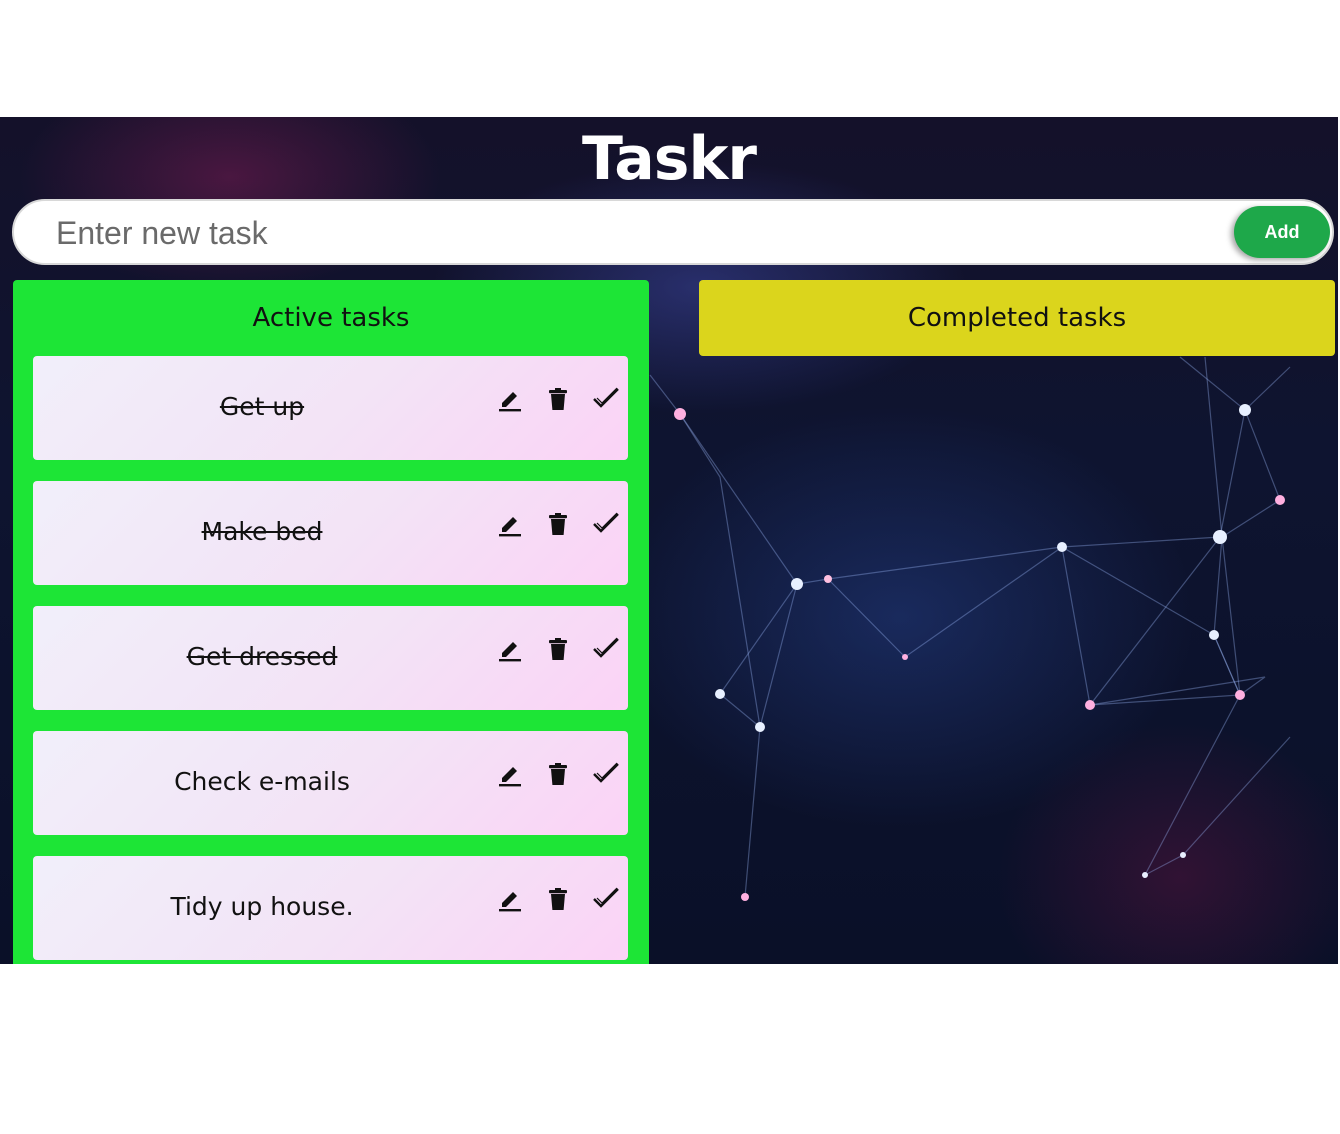 This screenshot has height=1134, width=1340. I want to click on task-card: Get up, so click(330, 408).